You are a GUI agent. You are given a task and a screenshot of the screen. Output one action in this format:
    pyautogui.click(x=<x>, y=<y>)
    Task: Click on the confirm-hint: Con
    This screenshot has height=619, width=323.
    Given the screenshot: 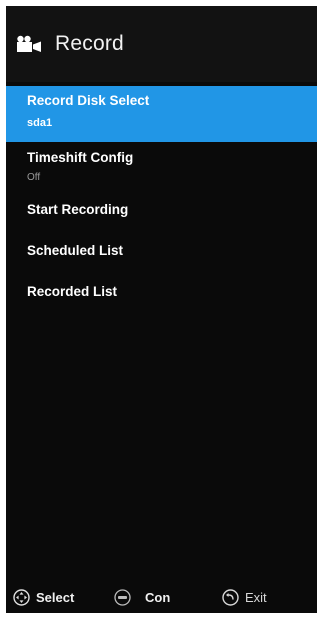 What is the action you would take?
    pyautogui.click(x=142, y=597)
    